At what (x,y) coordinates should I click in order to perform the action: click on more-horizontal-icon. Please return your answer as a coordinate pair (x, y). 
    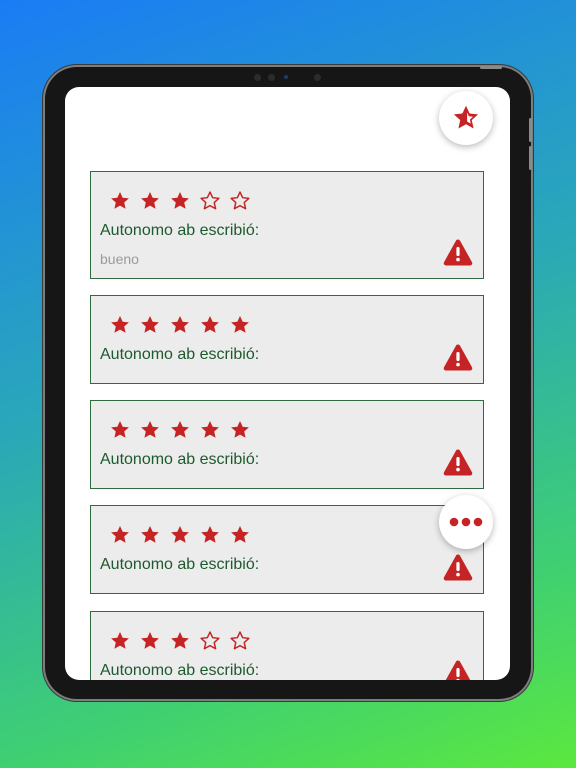
    Looking at the image, I should click on (466, 522).